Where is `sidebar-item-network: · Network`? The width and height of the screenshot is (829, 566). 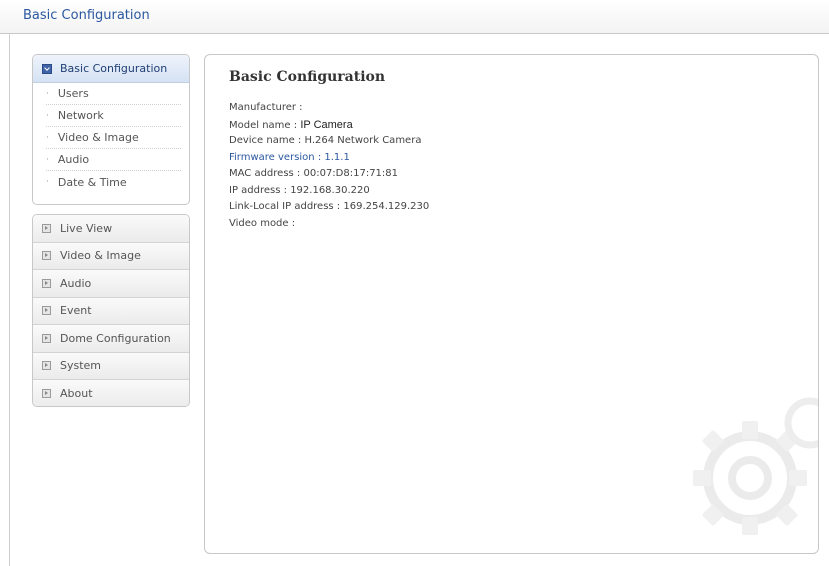 sidebar-item-network: · Network is located at coordinates (113, 116).